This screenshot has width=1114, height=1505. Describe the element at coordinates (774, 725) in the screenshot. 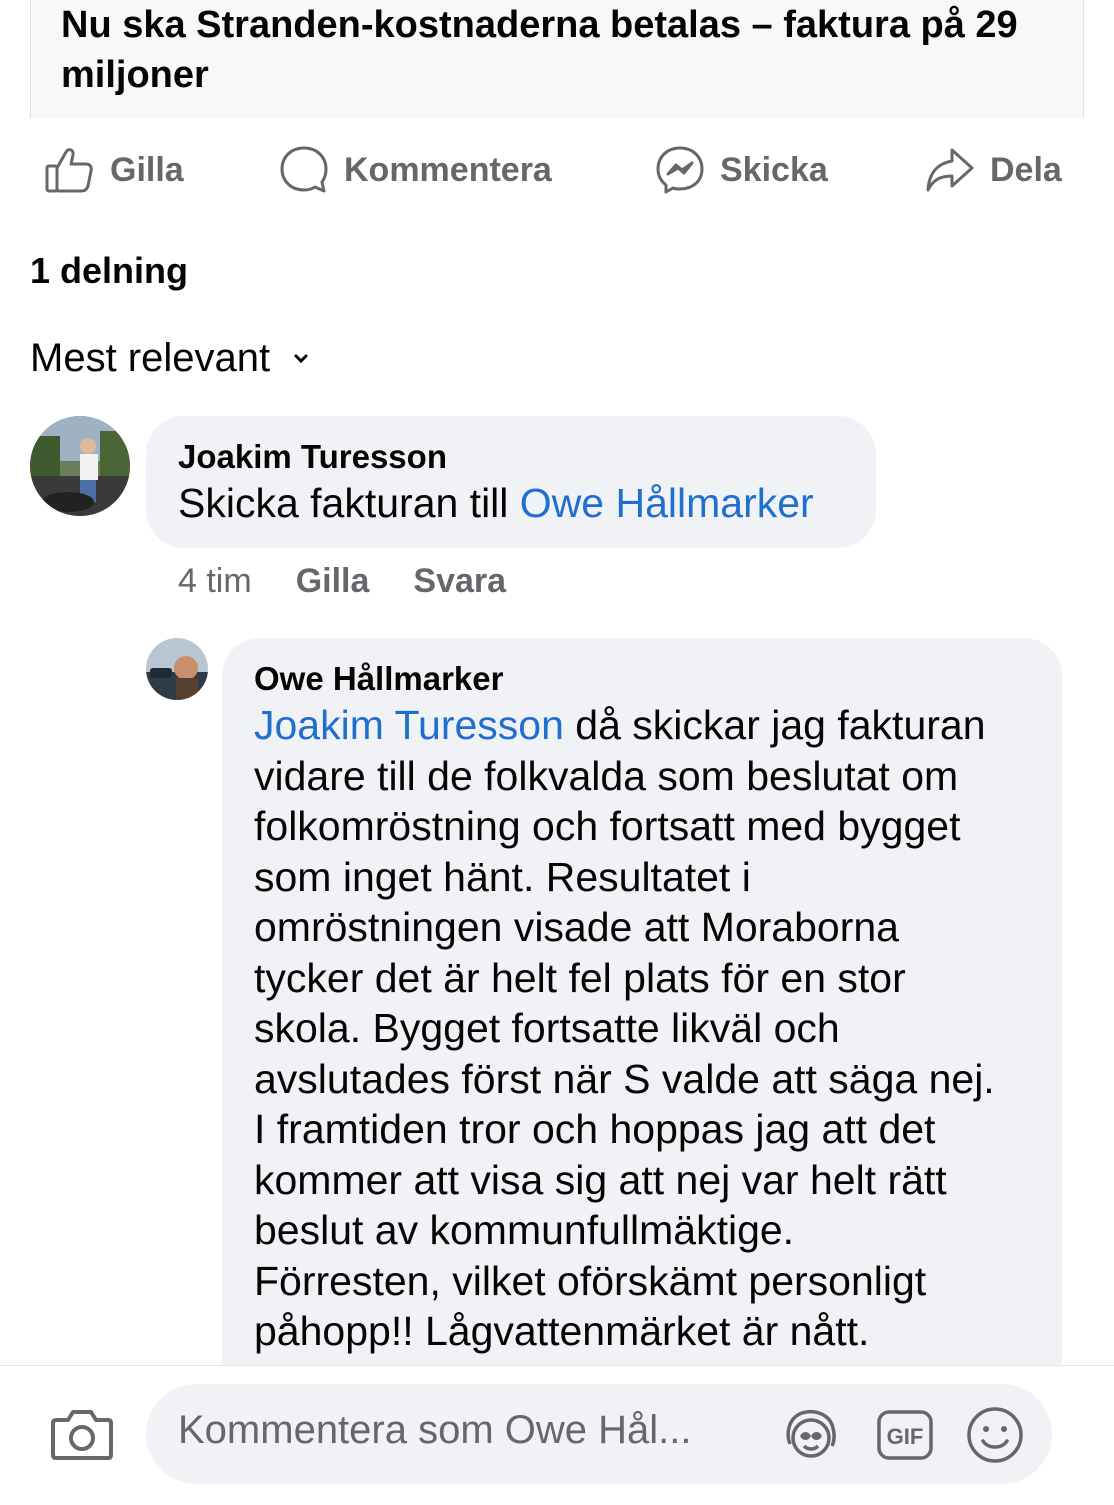

I see `comment-text-body: då skickar jag fakturan` at that location.